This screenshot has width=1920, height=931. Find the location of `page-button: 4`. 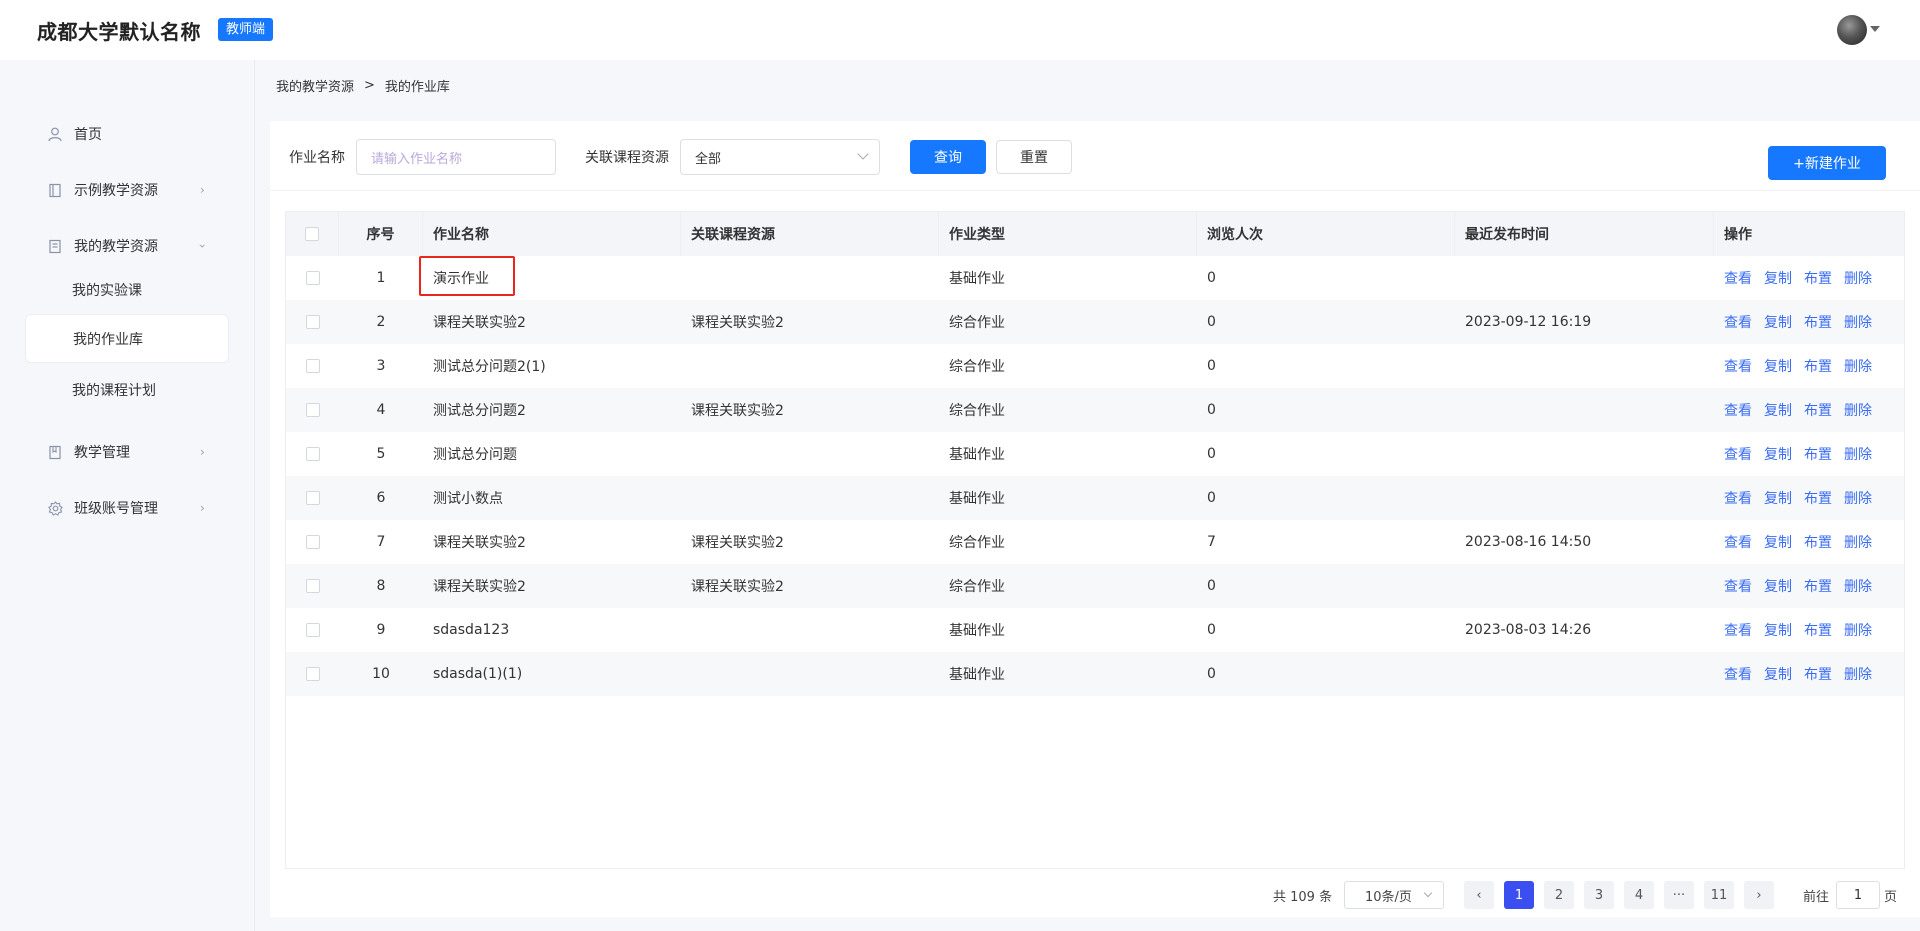

page-button: 4 is located at coordinates (1639, 895).